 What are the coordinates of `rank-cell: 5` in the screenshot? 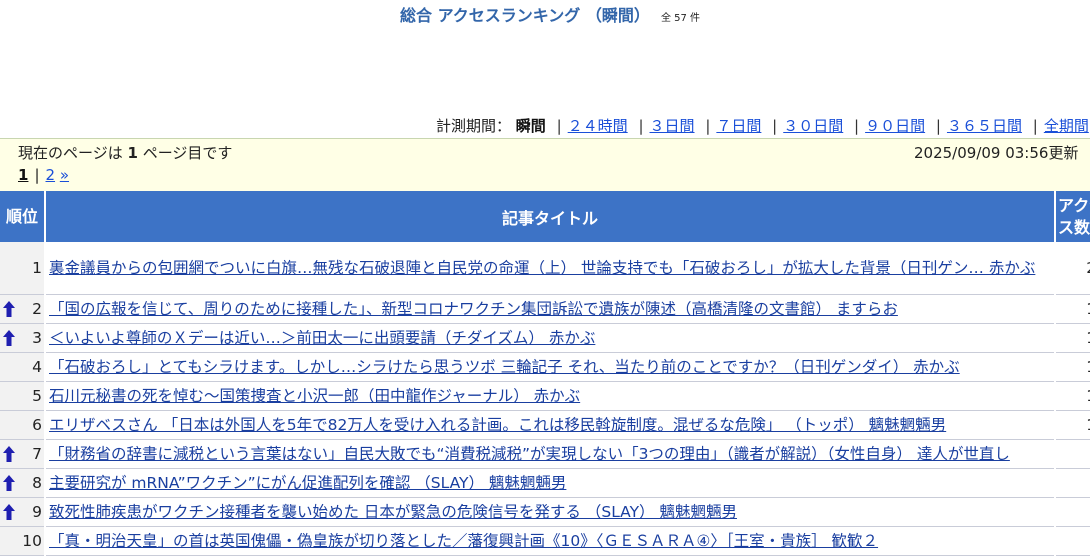 It's located at (23, 396).